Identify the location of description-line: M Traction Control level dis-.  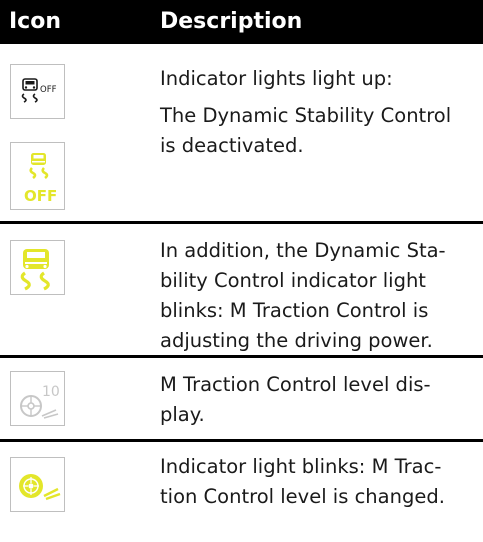
(295, 384).